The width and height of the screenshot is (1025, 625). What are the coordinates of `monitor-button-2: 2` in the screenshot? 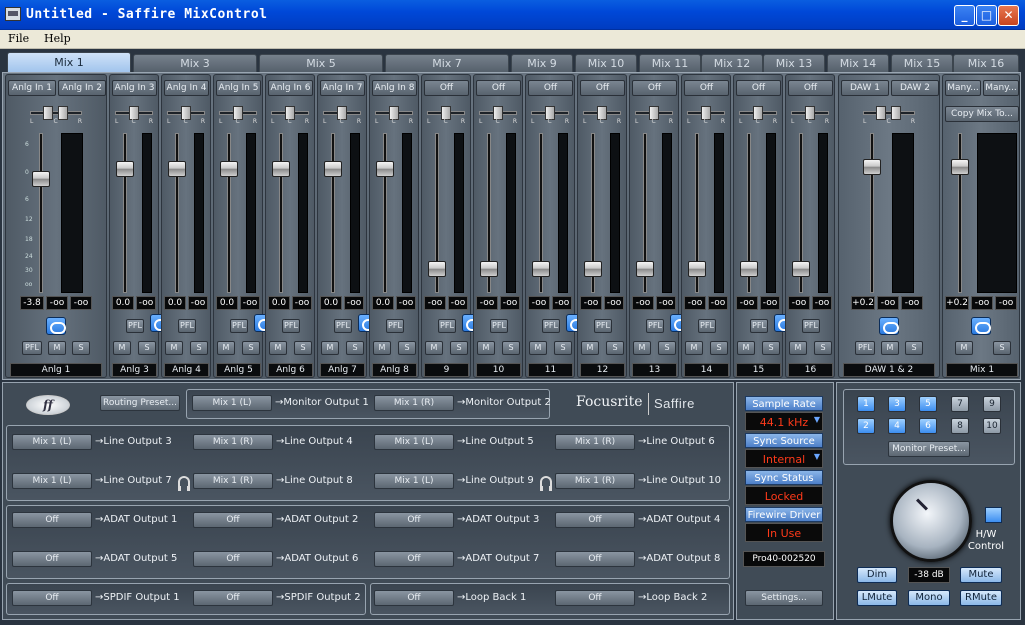 It's located at (866, 426).